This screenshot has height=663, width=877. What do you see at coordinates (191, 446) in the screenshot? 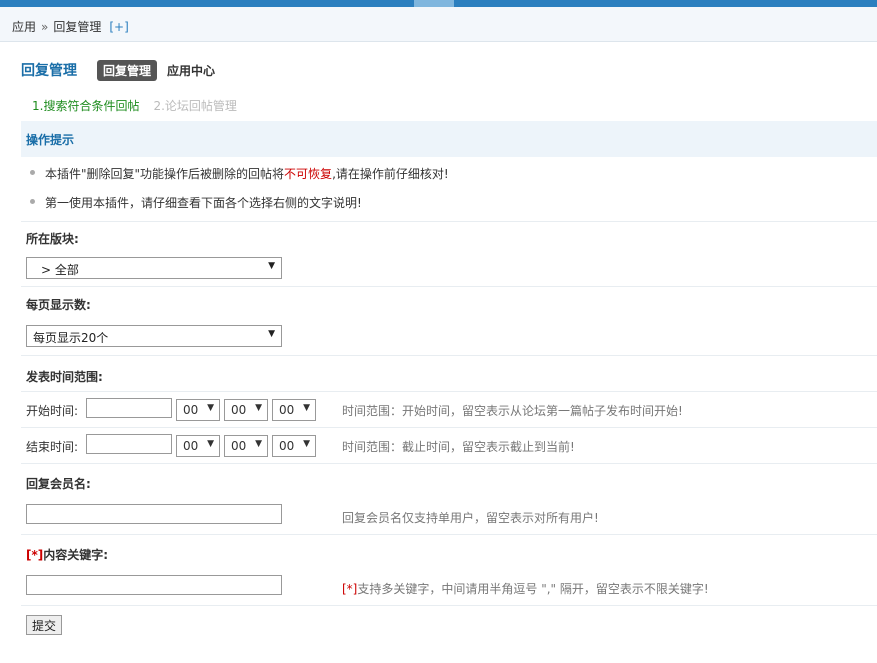
I see `end-hour-value: 00` at bounding box center [191, 446].